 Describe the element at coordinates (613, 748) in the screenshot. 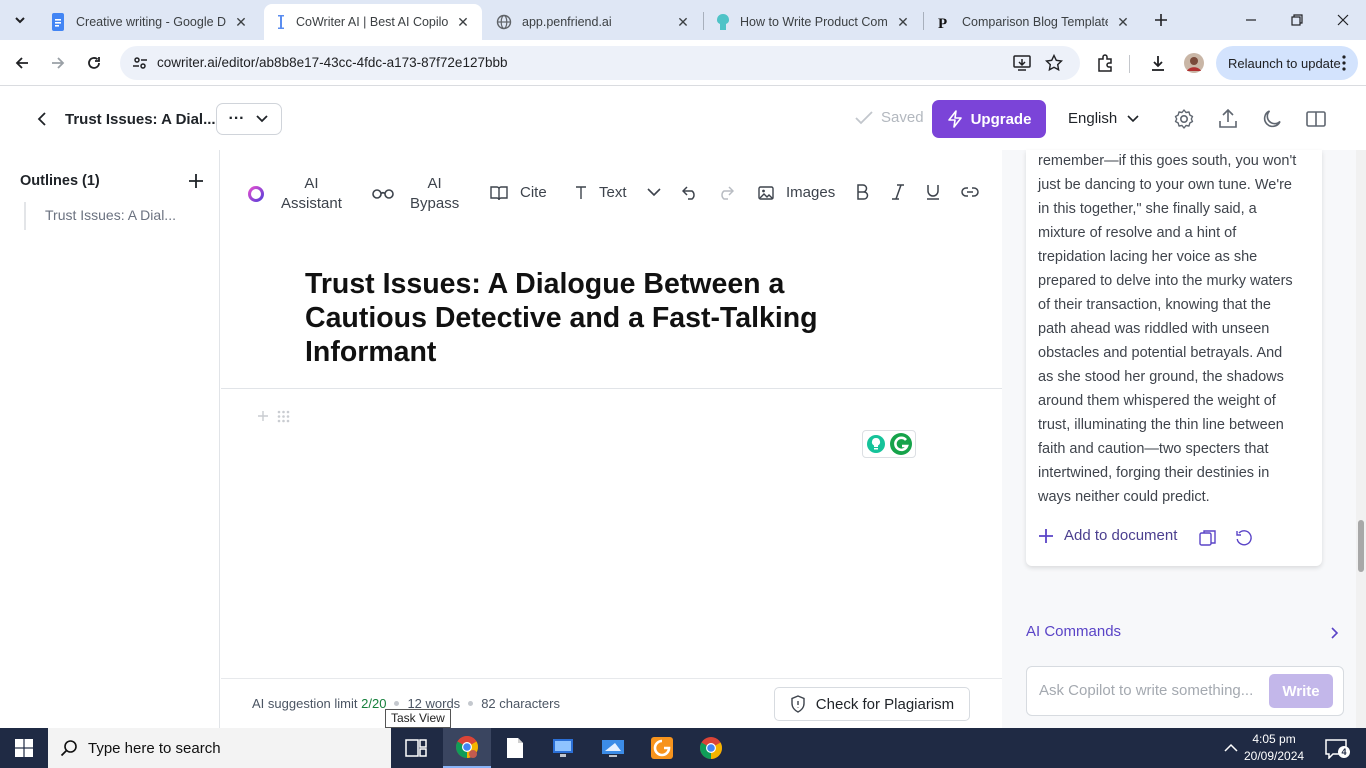

I see `remote-desktop-icon` at that location.